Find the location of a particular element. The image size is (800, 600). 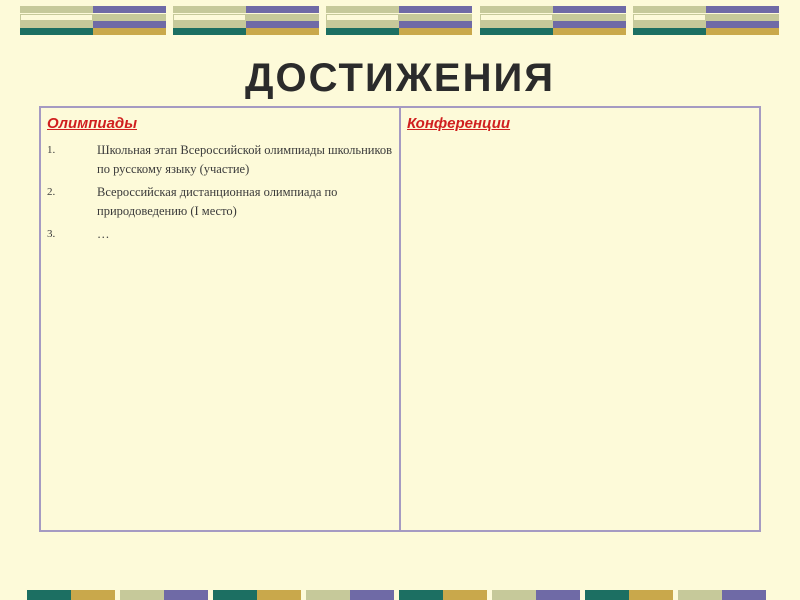

list-item-number: 1. is located at coordinates (51, 150).